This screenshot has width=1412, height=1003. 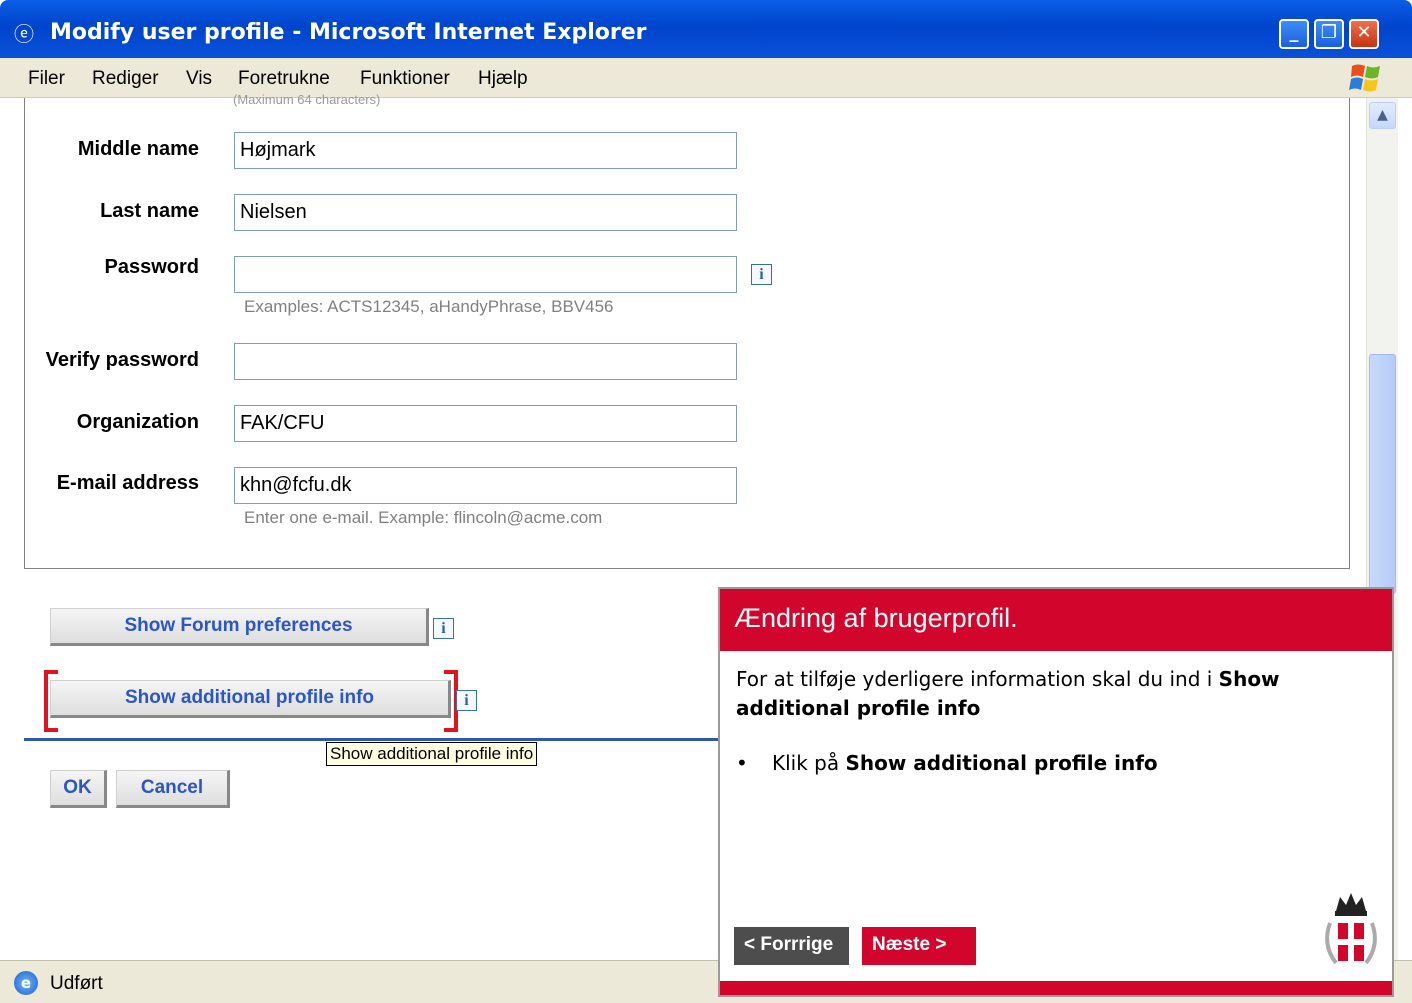 I want to click on scroll-up-arrow-icon: ▲, so click(x=1382, y=115).